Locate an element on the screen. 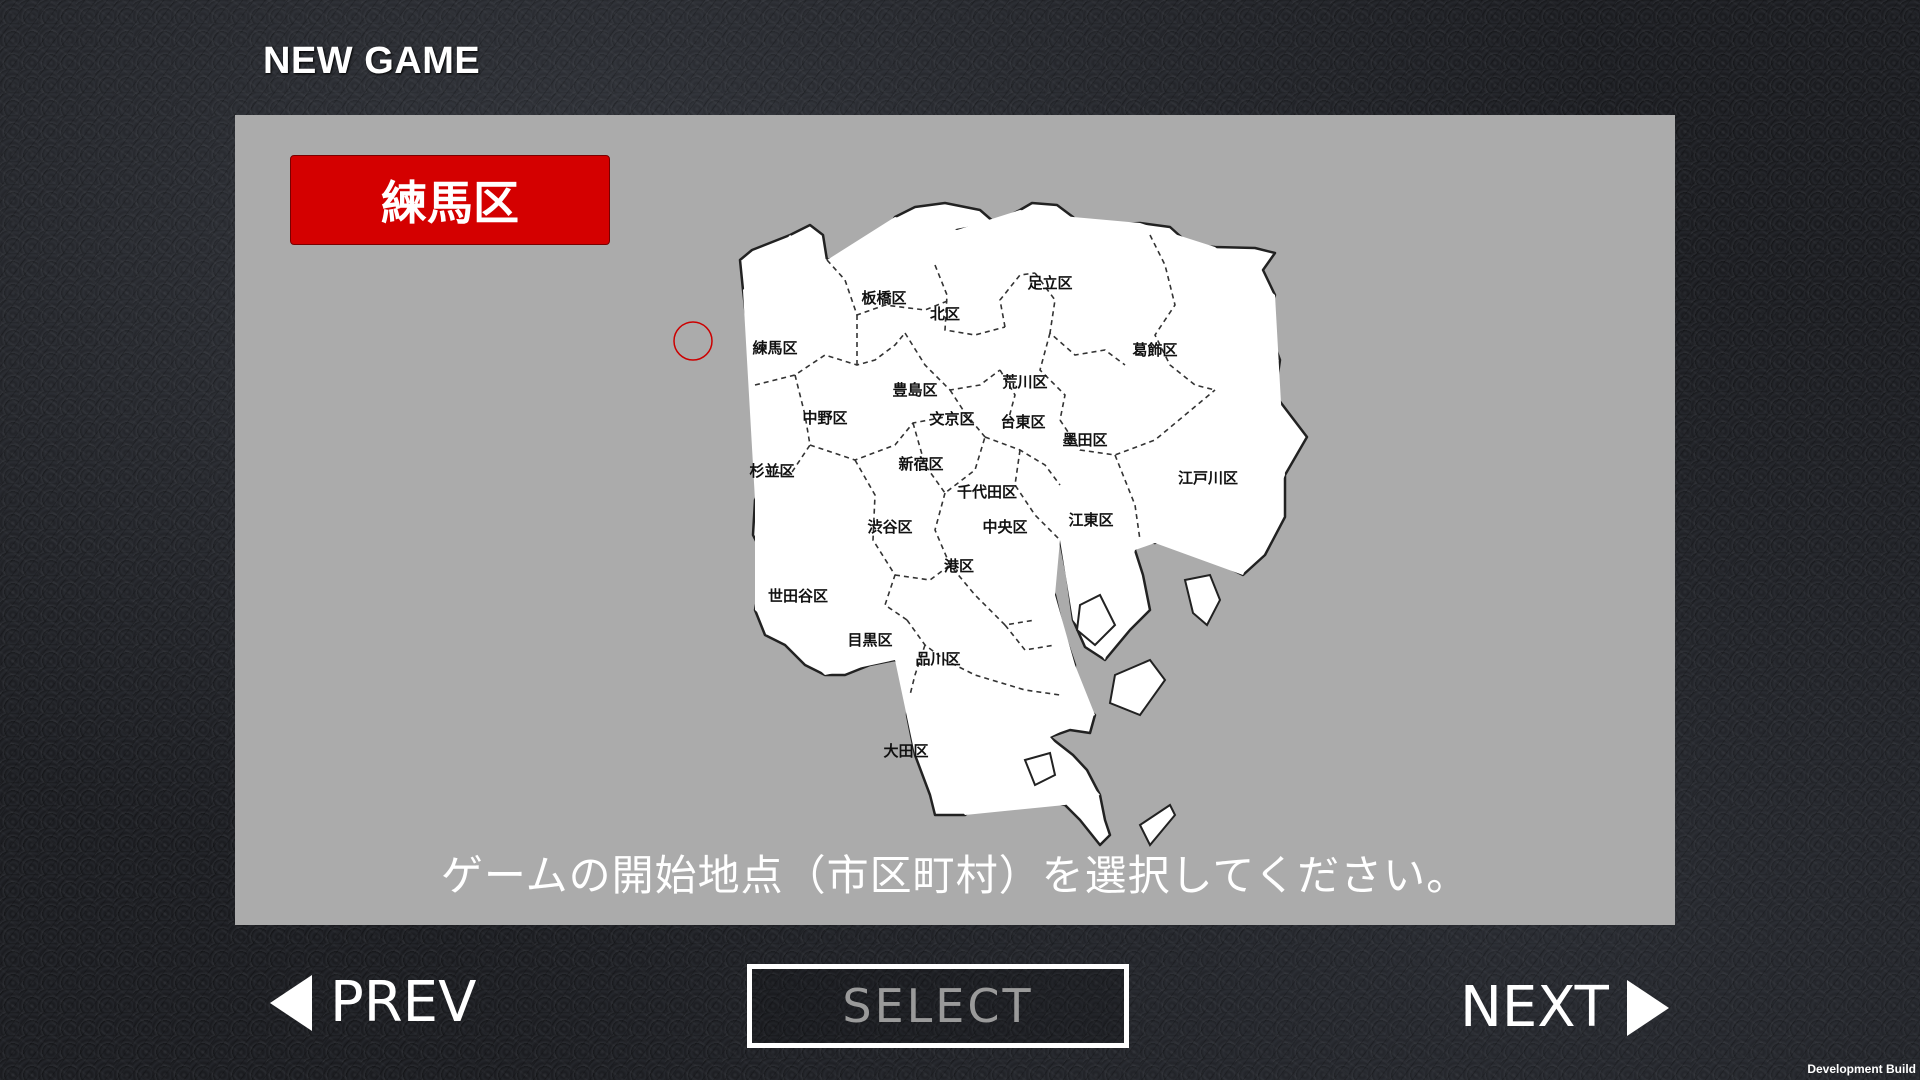 The height and width of the screenshot is (1080, 1920). ward-label-shinjuku: 新宿区 is located at coordinates (920, 464).